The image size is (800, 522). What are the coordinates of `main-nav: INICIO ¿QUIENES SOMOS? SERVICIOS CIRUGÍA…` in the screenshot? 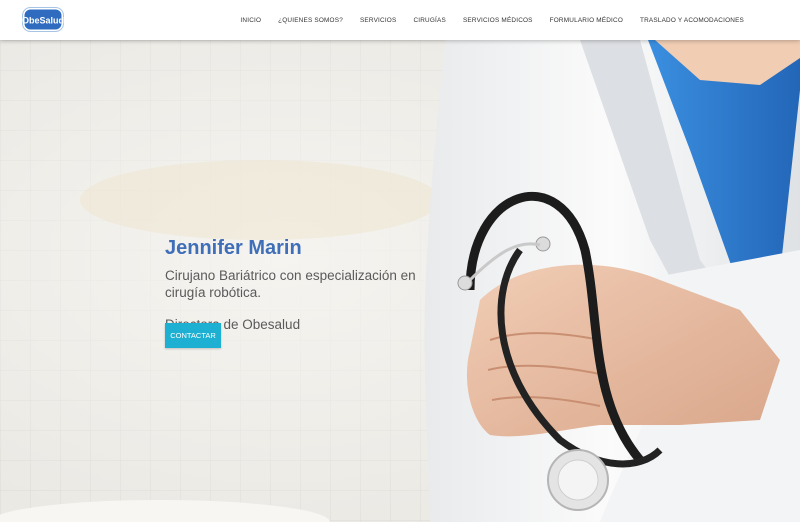 It's located at (520, 20).